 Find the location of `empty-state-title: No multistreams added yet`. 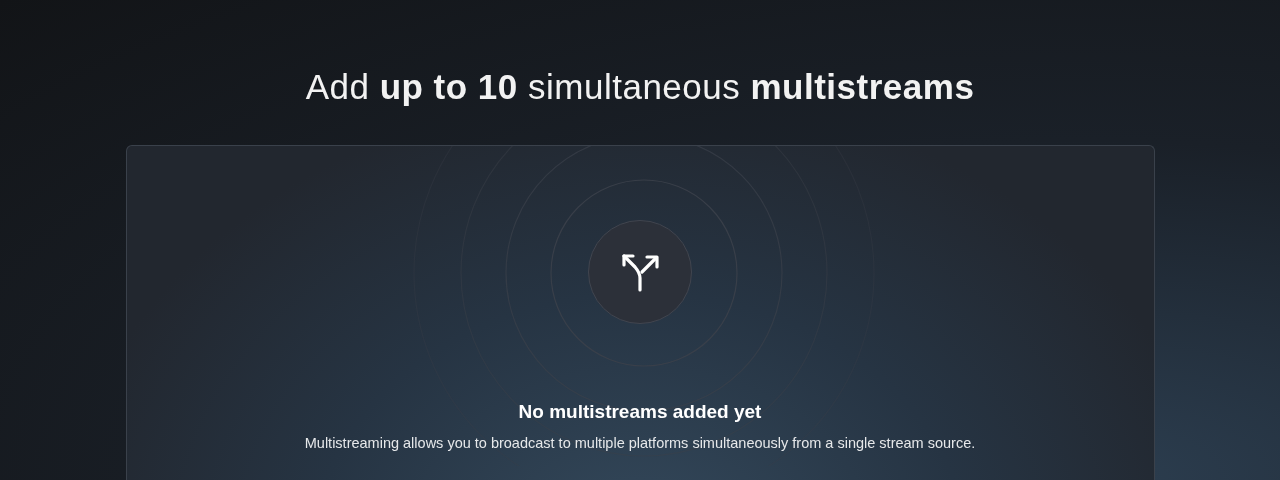

empty-state-title: No multistreams added yet is located at coordinates (640, 412).